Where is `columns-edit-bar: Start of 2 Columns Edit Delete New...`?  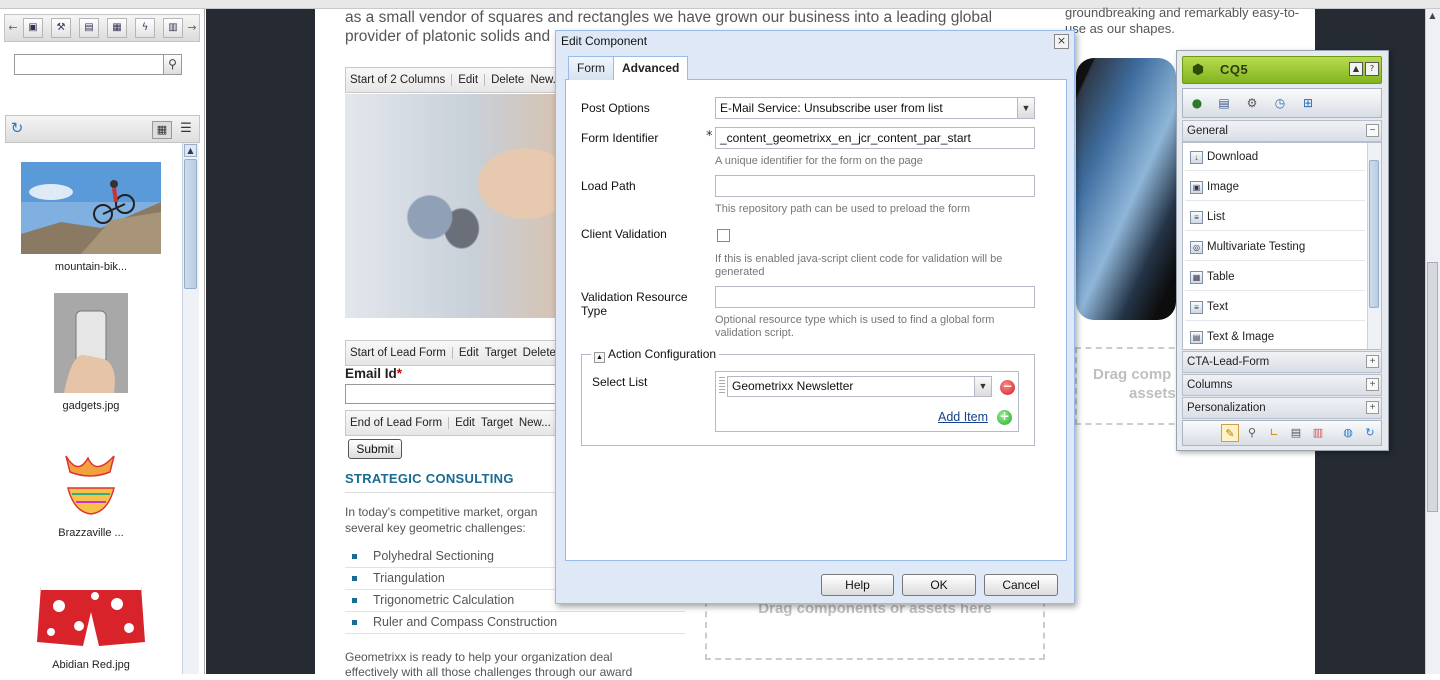 columns-edit-bar: Start of 2 Columns Edit Delete New... is located at coordinates (452, 80).